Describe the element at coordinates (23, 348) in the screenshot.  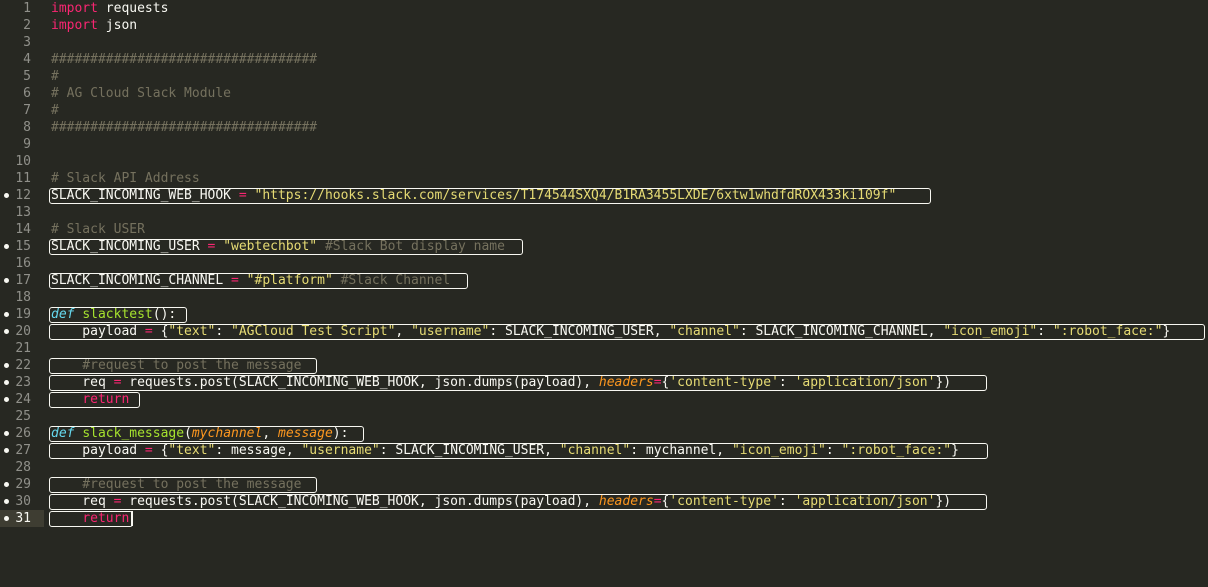
I see `line-number: 21` at that location.